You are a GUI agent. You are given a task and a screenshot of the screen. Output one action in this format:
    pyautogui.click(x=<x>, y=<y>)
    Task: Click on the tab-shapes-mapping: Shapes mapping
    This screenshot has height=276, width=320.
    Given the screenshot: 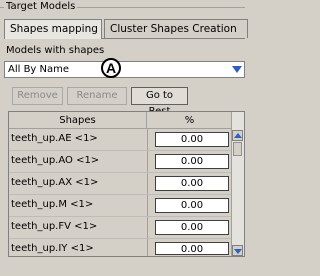 What is the action you would take?
    pyautogui.click(x=53, y=29)
    